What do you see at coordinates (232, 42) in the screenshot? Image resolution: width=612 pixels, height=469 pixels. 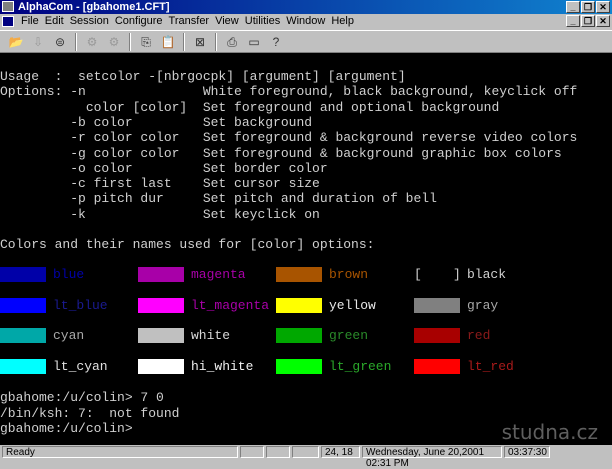 I see `print-icon: ⎙` at bounding box center [232, 42].